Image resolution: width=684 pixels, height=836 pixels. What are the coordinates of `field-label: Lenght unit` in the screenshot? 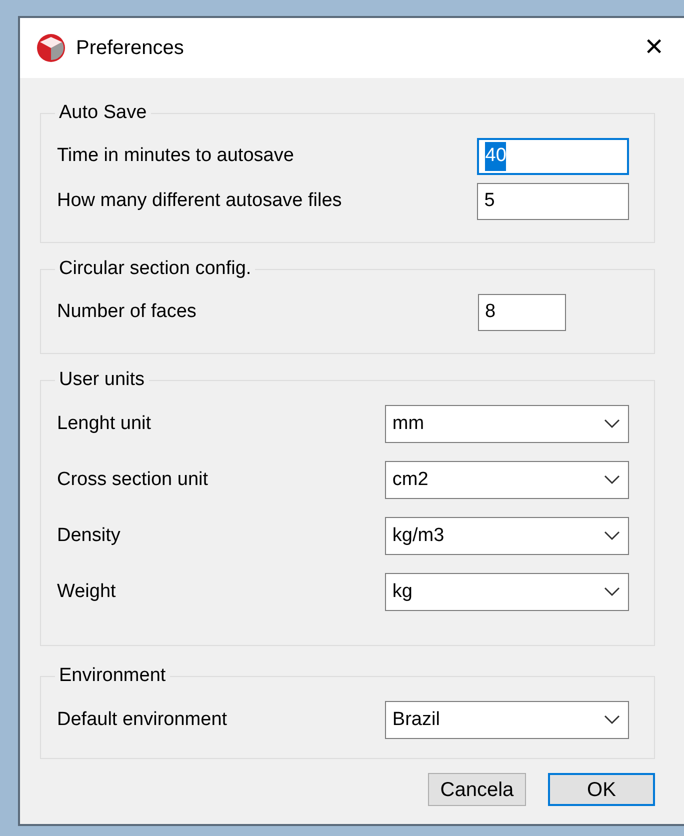 It's located at (104, 424).